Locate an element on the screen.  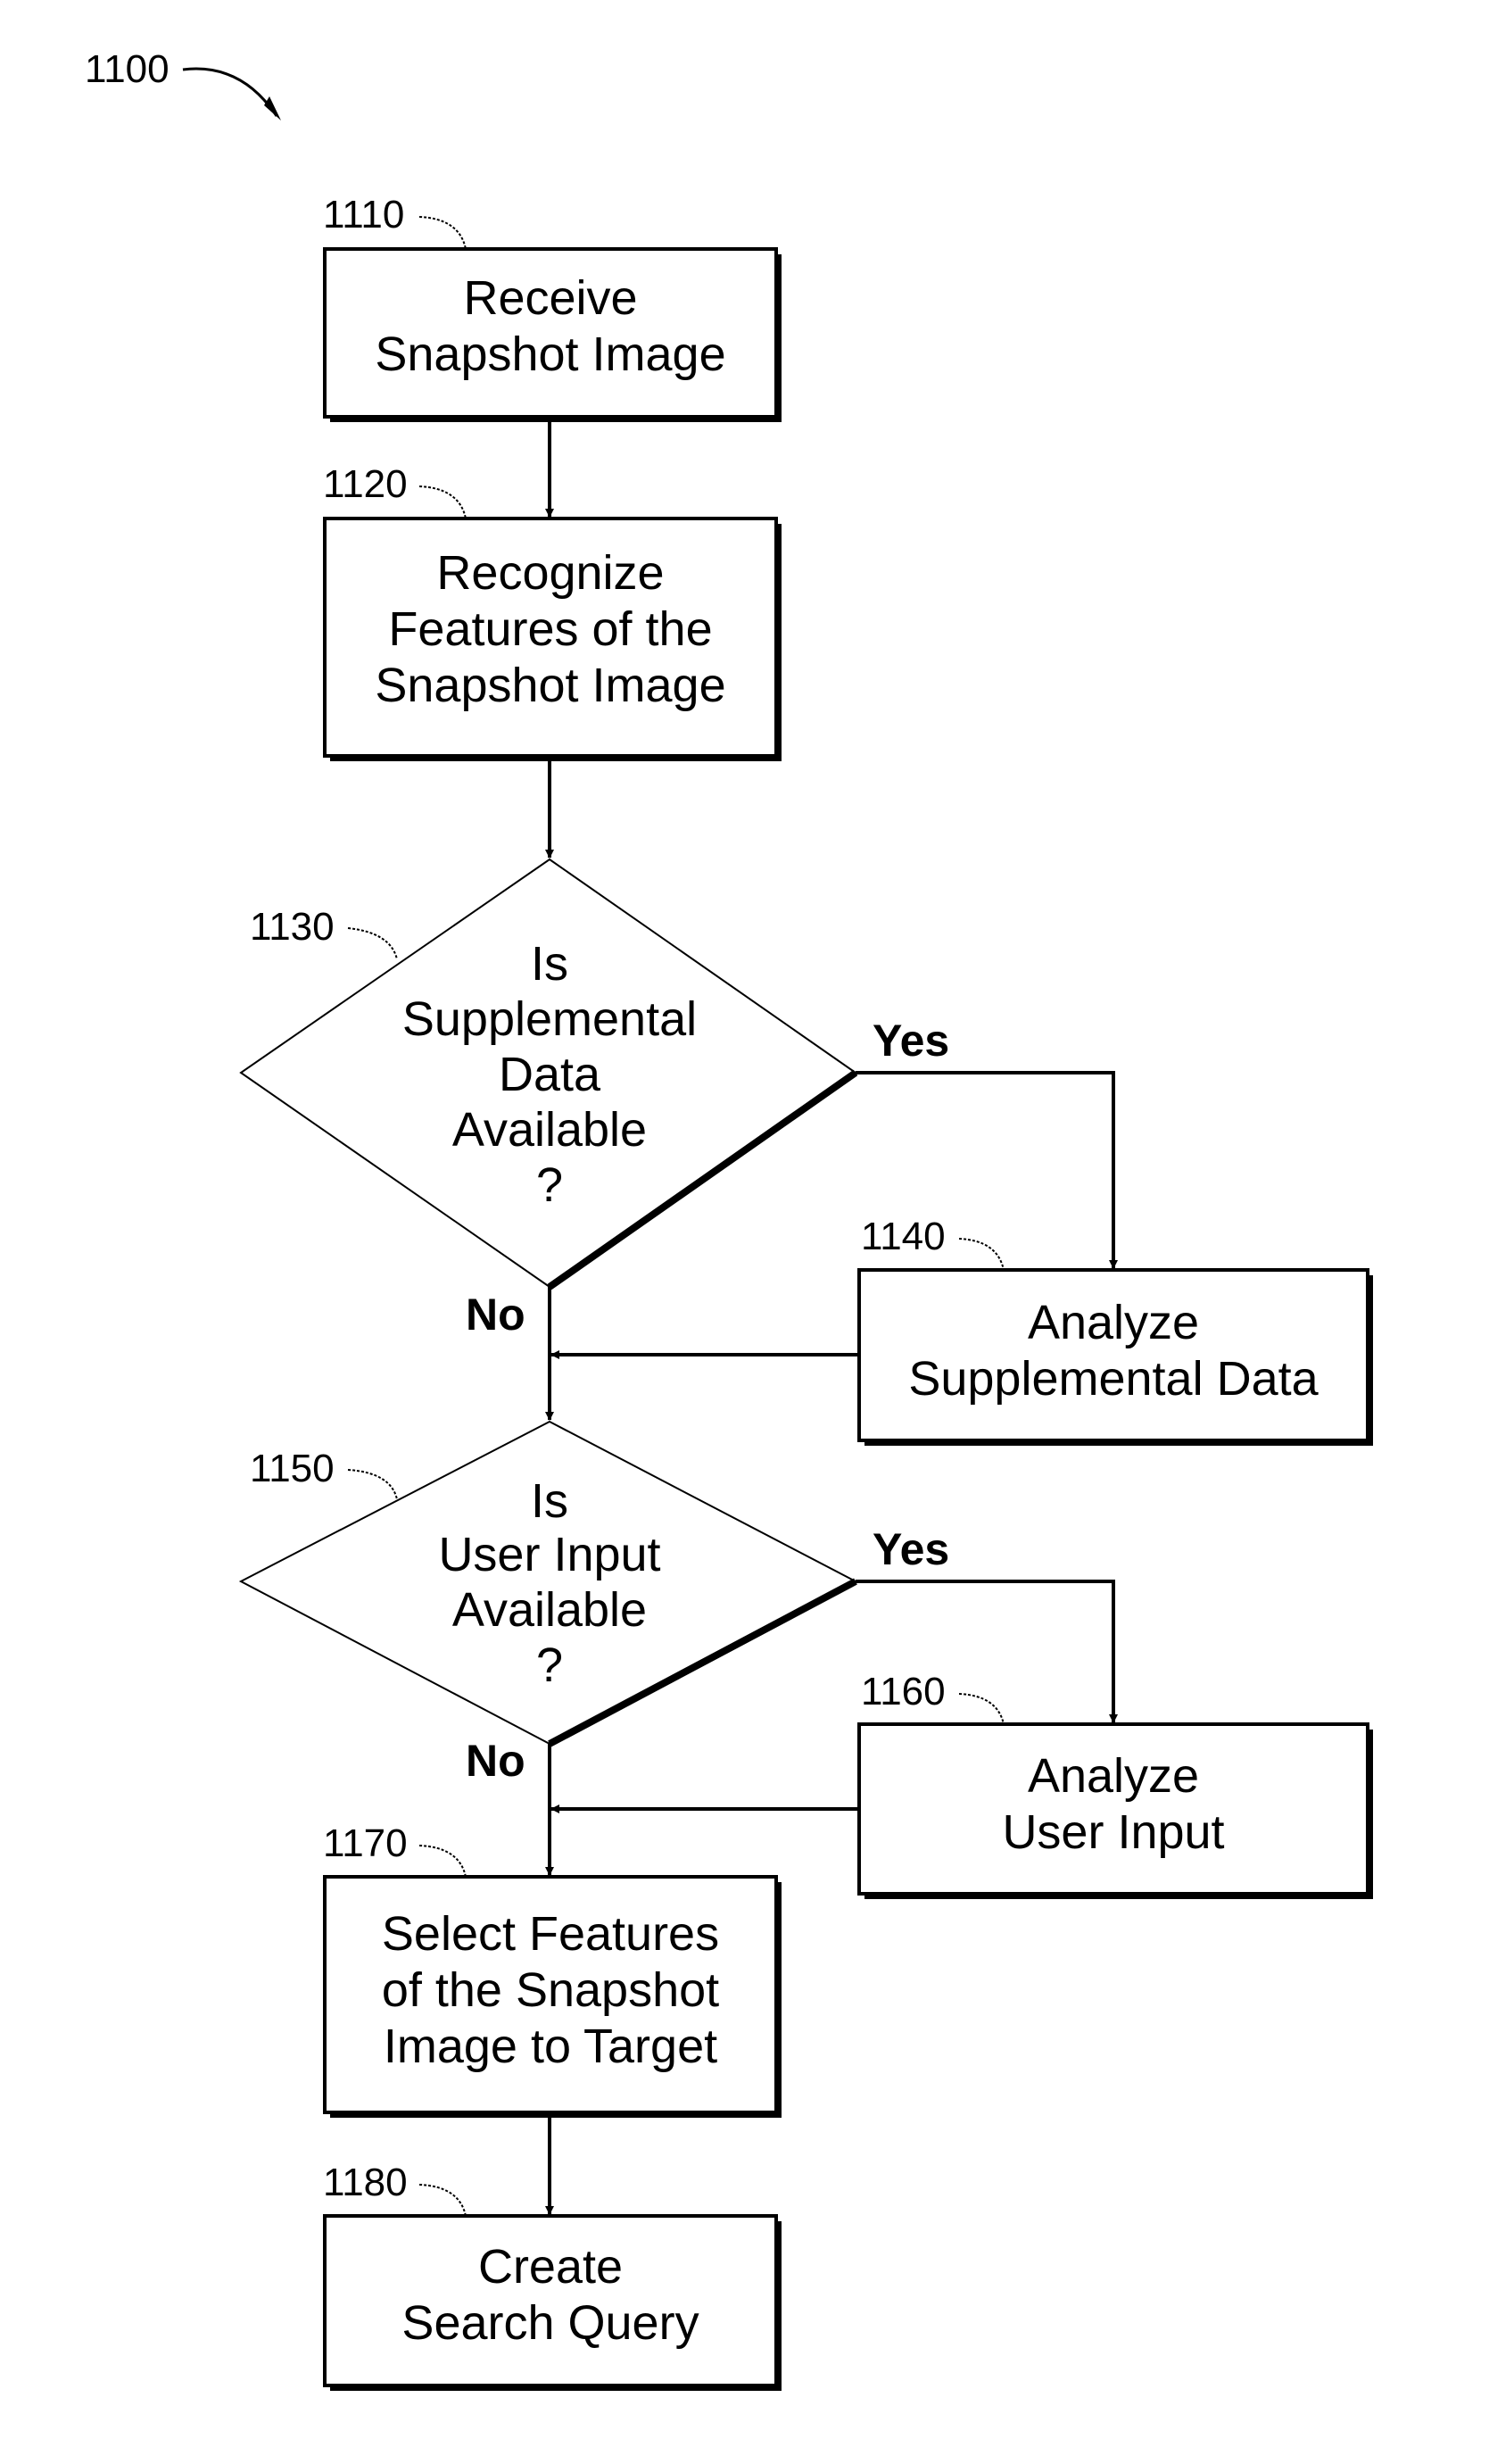
process-box-1180: Create Search Query is located at coordinates (552, 2302).